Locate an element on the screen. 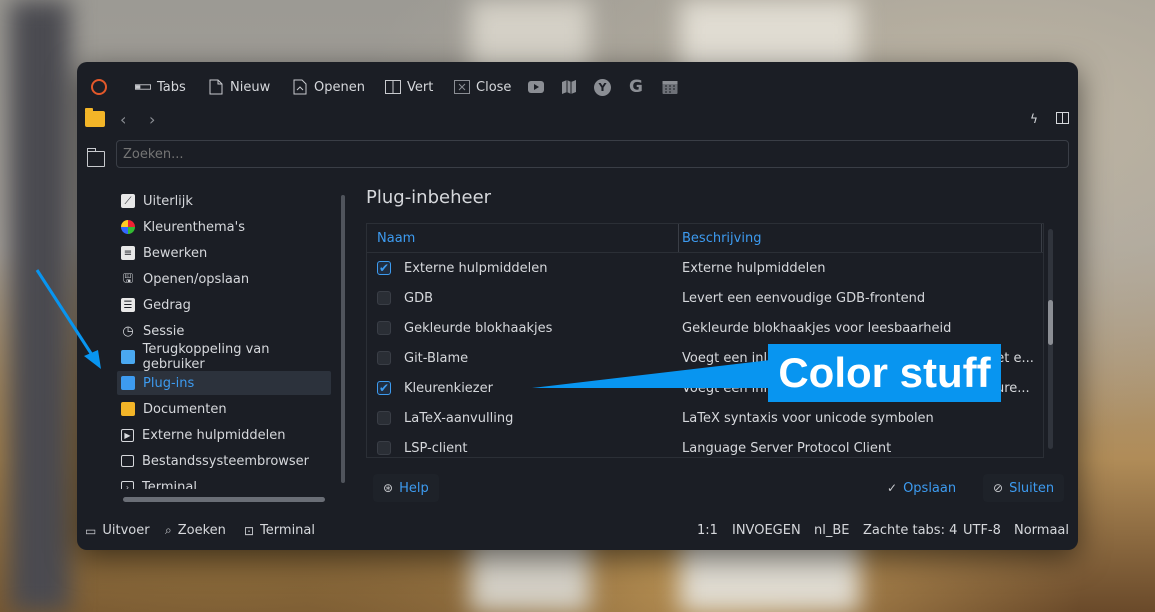 This screenshot has width=1155, height=612. quick-open-icon: ϟ is located at coordinates (1034, 119).